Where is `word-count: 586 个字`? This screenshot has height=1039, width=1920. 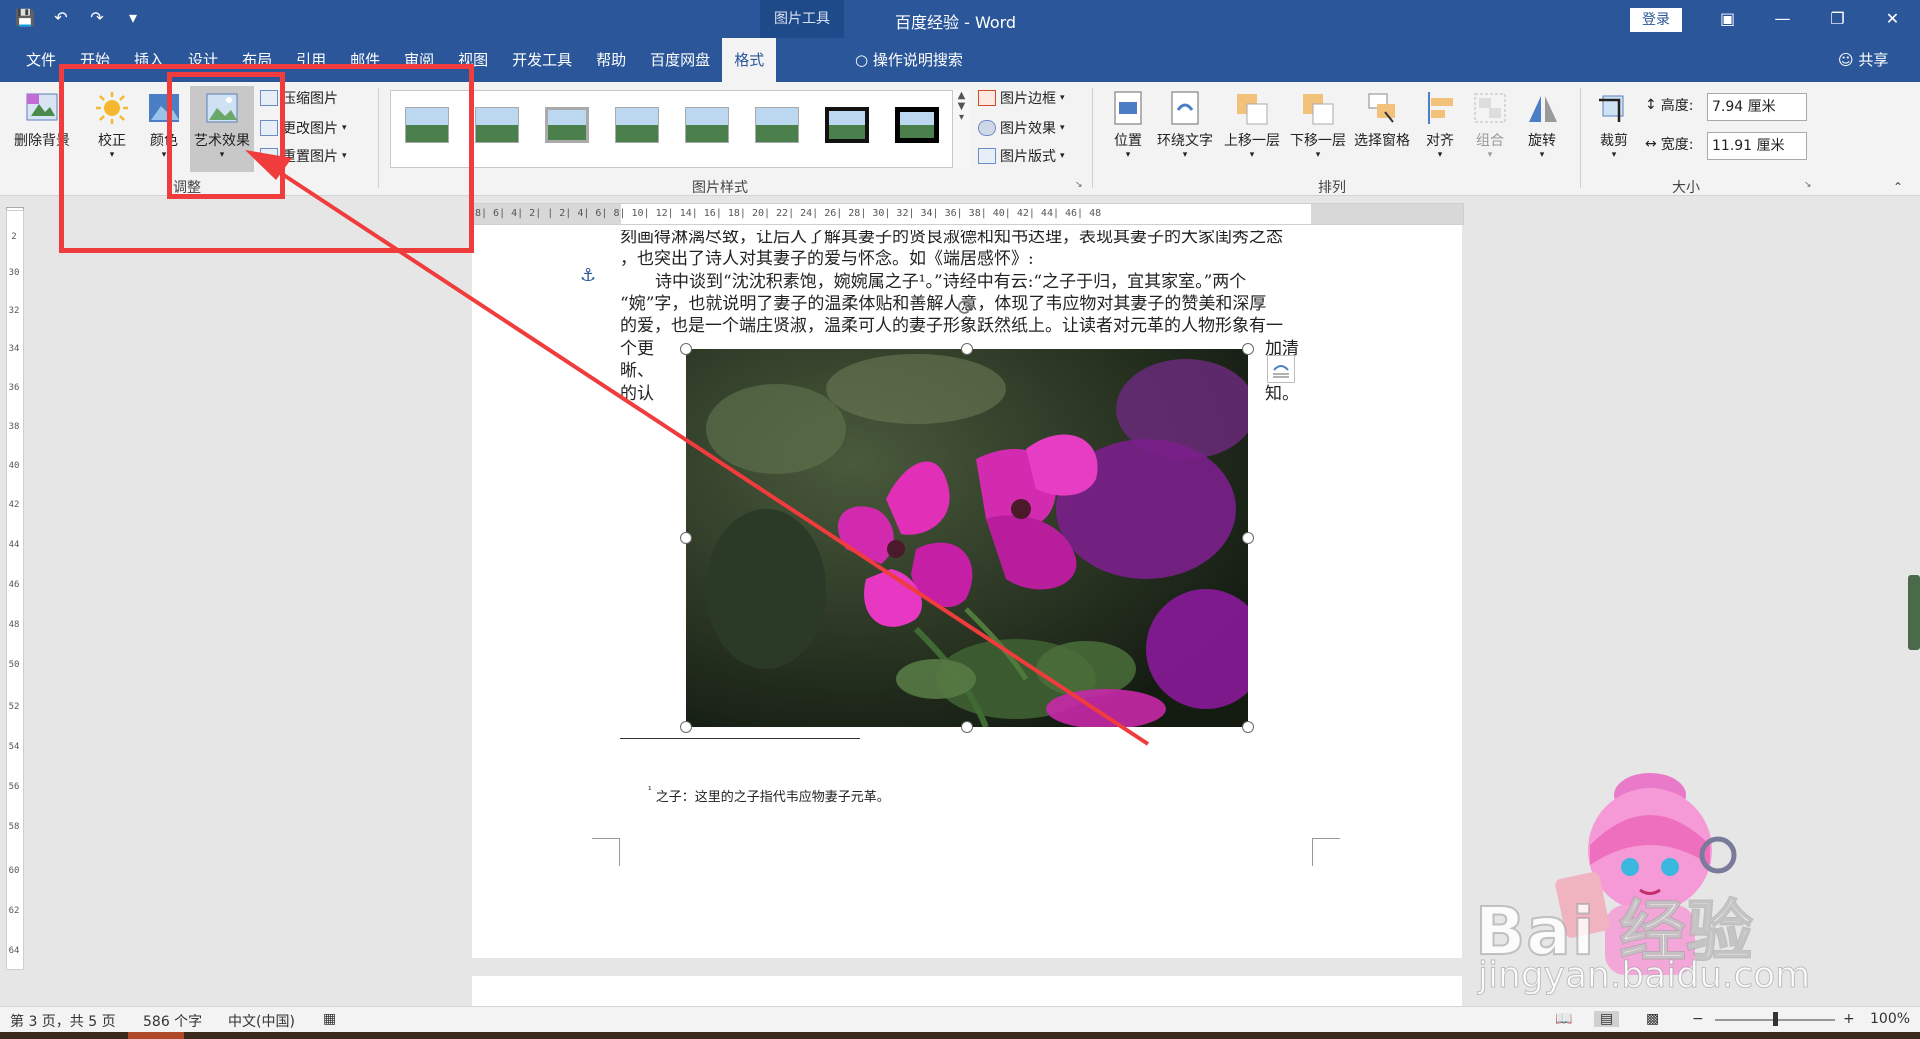
word-count: 586 个字 is located at coordinates (172, 1021).